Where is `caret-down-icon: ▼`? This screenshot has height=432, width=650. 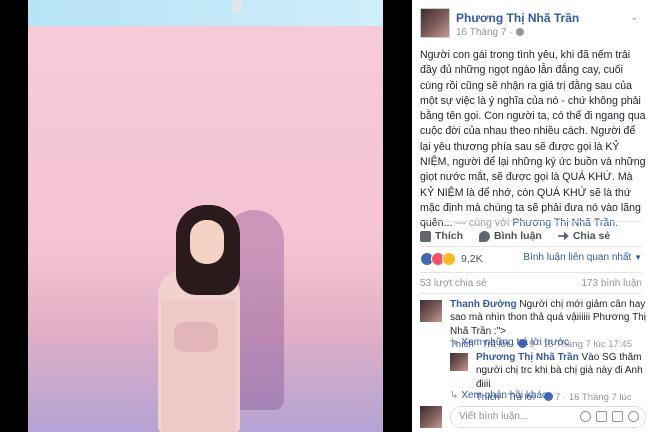
caret-down-icon: ▼ is located at coordinates (638, 257).